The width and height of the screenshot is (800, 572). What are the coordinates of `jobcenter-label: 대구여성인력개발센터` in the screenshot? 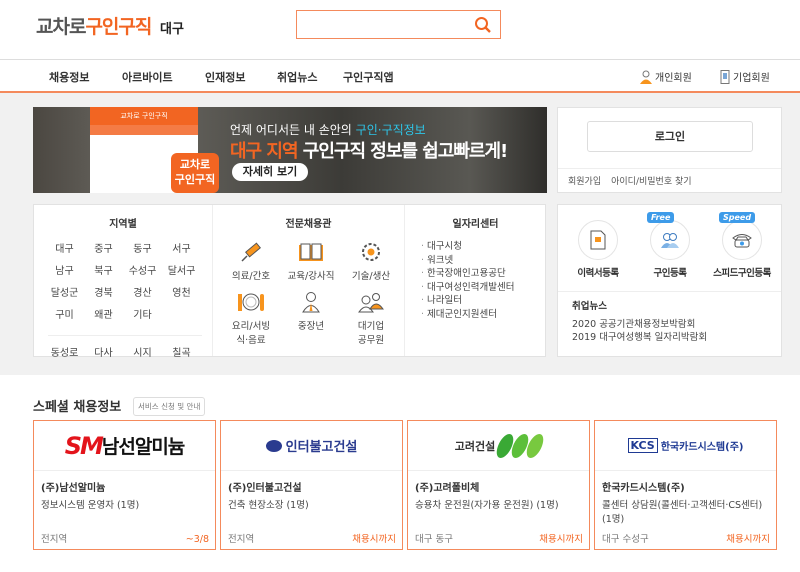 It's located at (471, 287).